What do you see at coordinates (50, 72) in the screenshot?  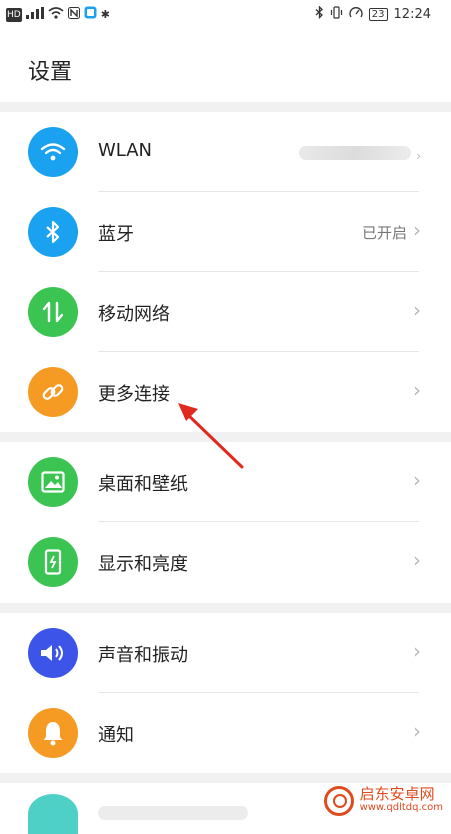 I see `page-title: 设置` at bounding box center [50, 72].